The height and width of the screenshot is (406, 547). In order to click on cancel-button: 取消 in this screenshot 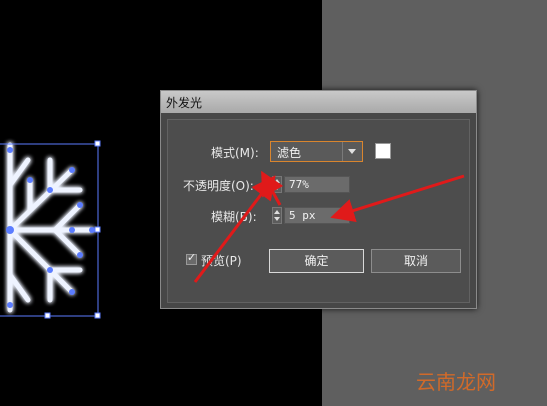, I will do `click(416, 261)`.